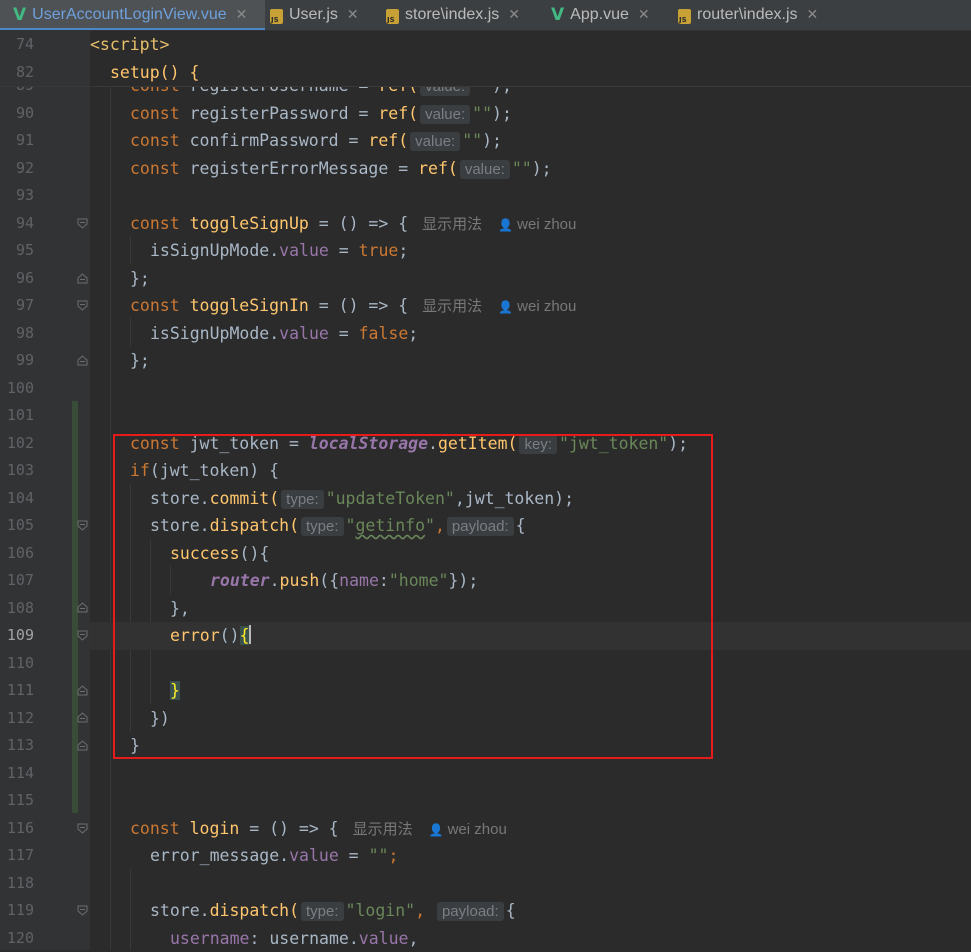 Image resolution: width=971 pixels, height=952 pixels. What do you see at coordinates (17, 581) in the screenshot?
I see `line-number: 107` at bounding box center [17, 581].